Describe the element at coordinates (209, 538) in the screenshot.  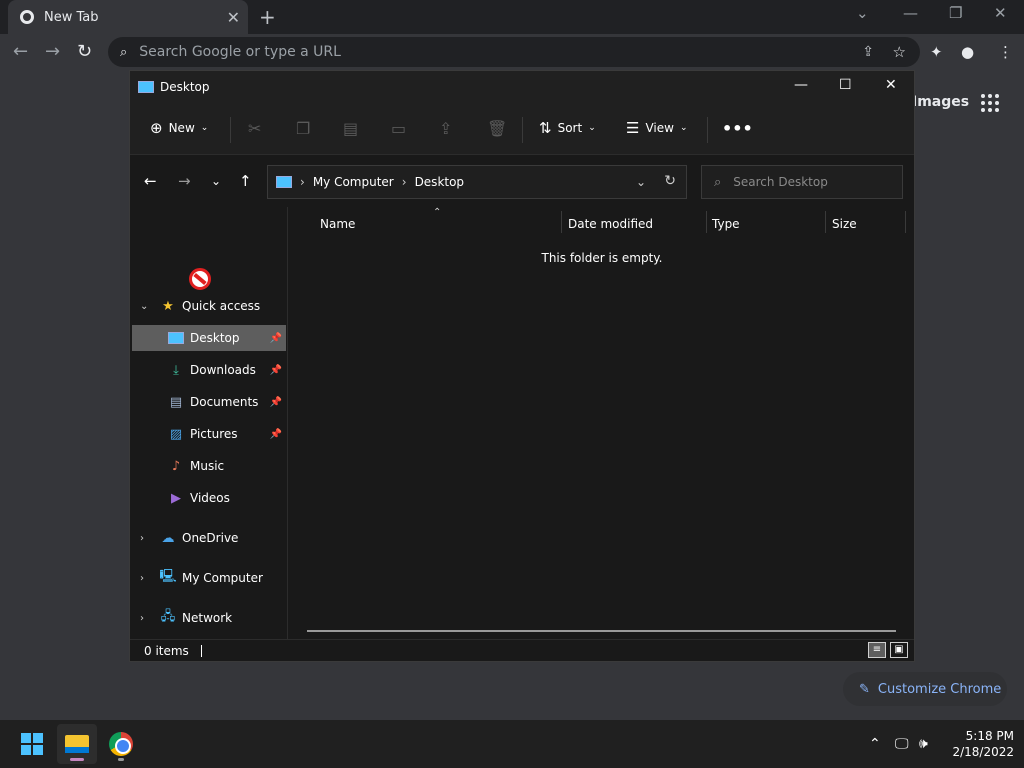
I see `nav-onedrive: › ☁ OneDrive` at that location.